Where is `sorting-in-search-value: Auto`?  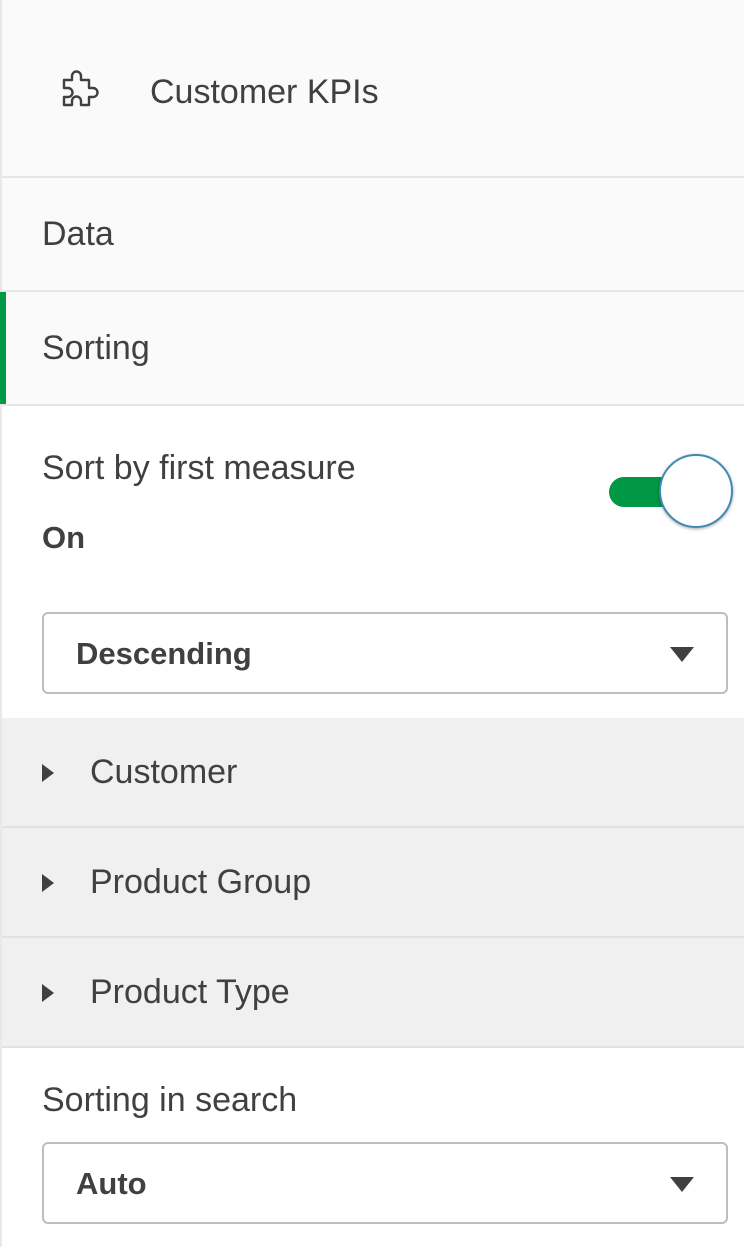 sorting-in-search-value: Auto is located at coordinates (111, 1183).